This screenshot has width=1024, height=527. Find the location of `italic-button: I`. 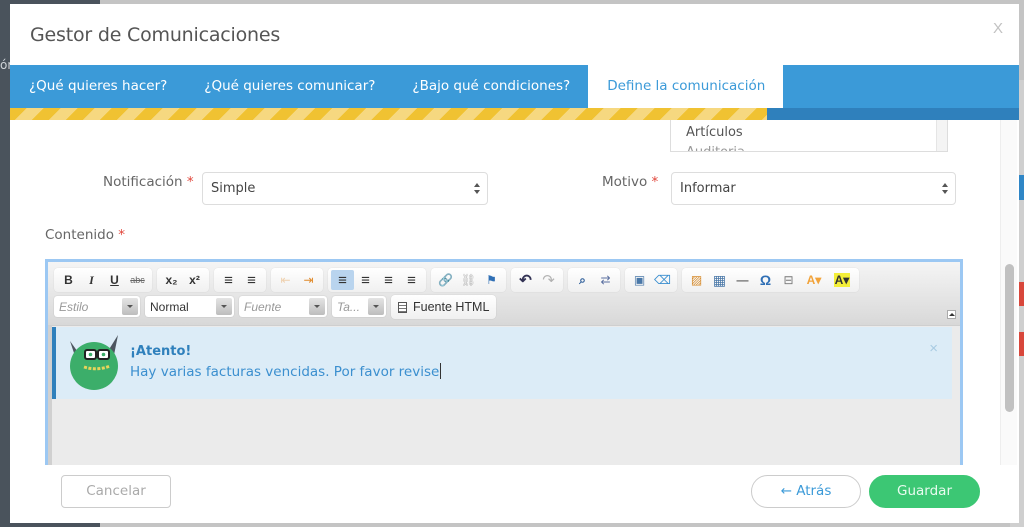

italic-button: I is located at coordinates (91, 280).